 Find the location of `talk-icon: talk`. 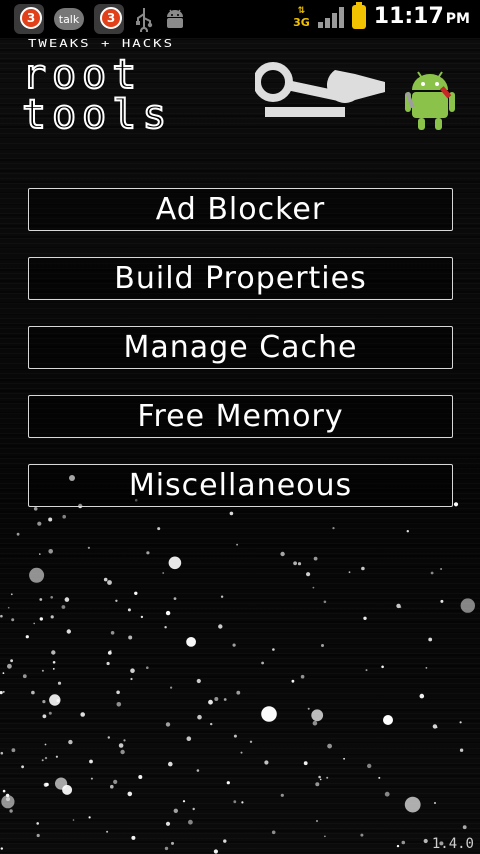

talk-icon: talk is located at coordinates (69, 19).